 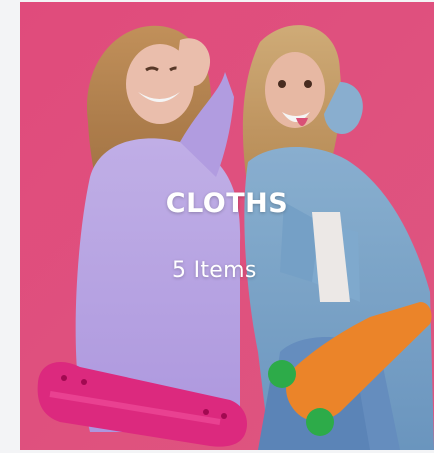 What do you see at coordinates (10, 226) in the screenshot?
I see `page-gutter` at bounding box center [10, 226].